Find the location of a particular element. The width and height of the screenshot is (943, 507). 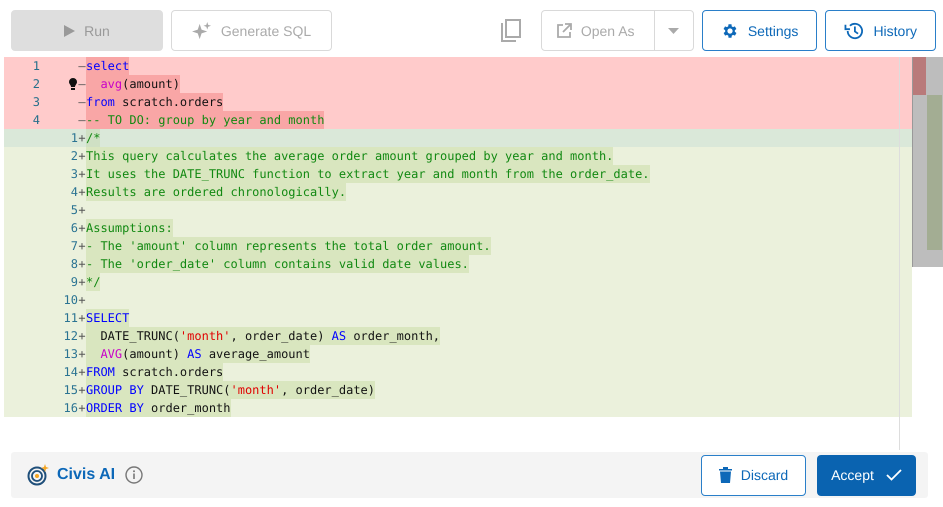

external-link-icon is located at coordinates (564, 30).